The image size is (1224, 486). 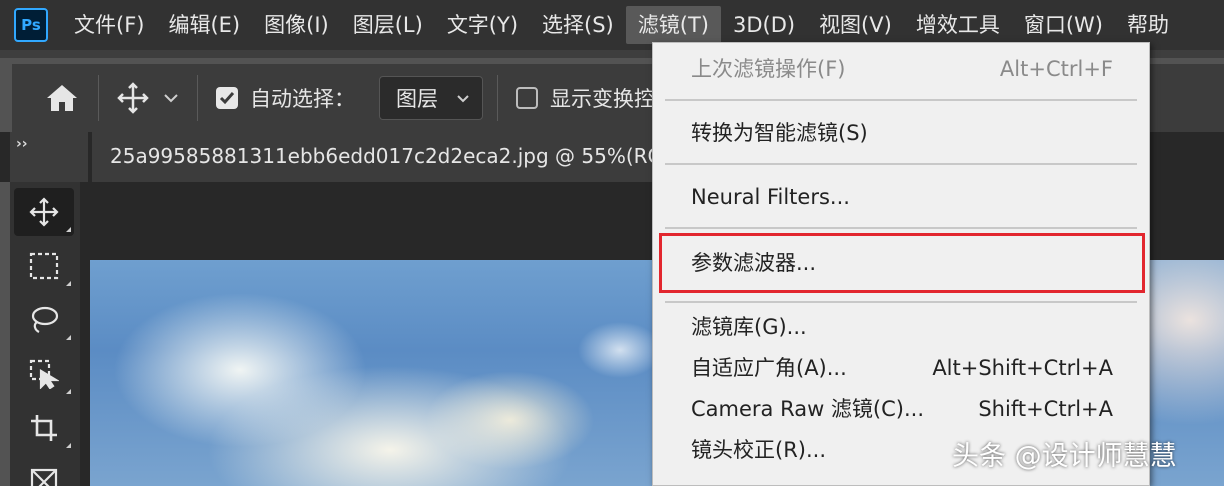 I want to click on menu-item-convert-smart-filters: 转换为智能滤镜(S), so click(x=902, y=133).